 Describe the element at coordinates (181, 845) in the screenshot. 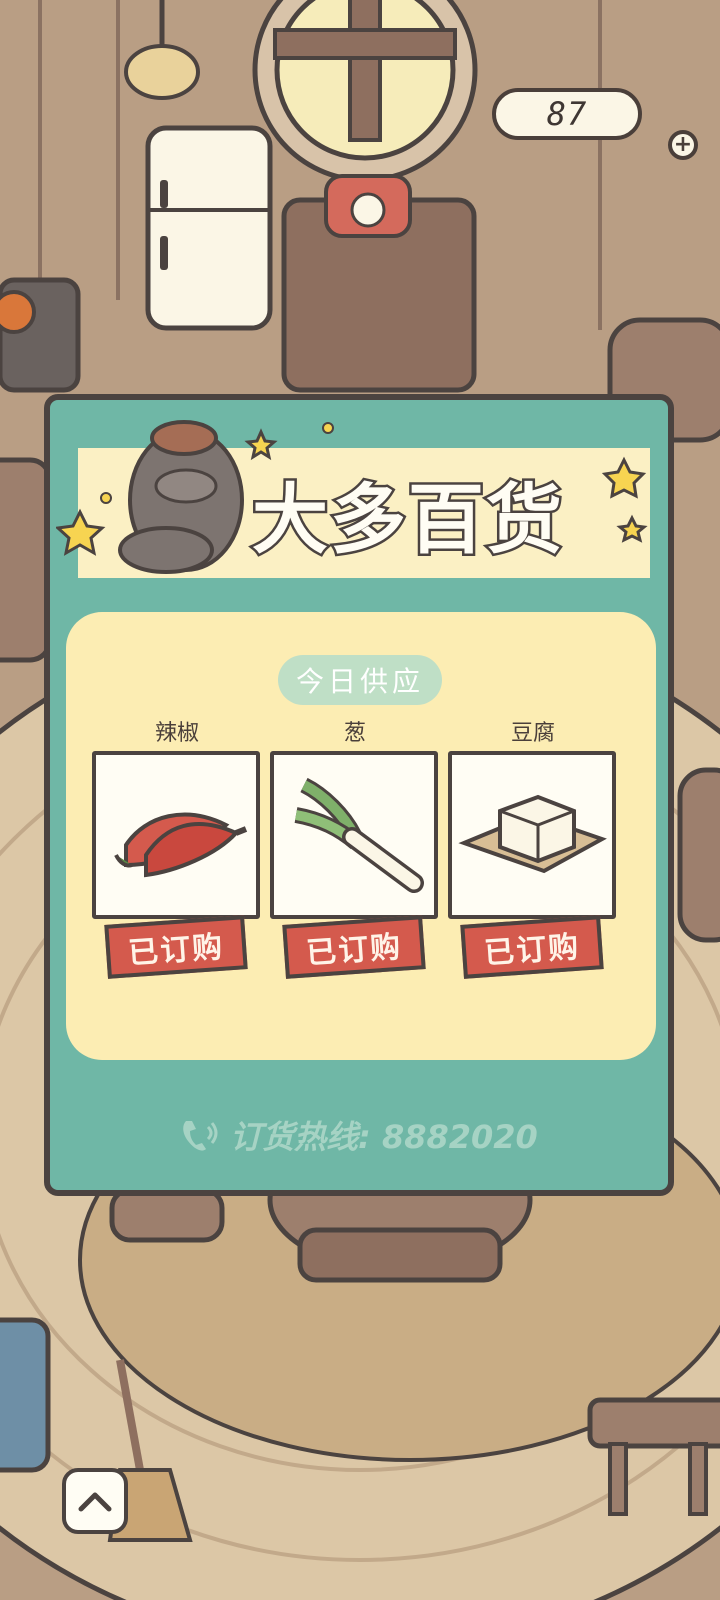

I see `chili-pepper-icon` at that location.